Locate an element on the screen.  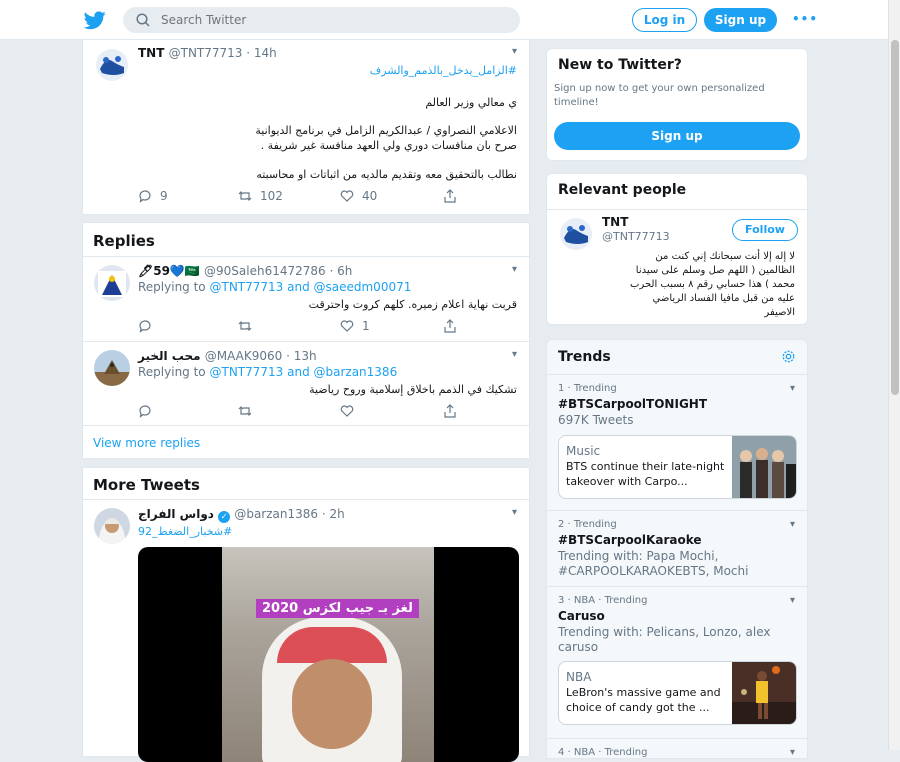
view-more-replies-link: View more replies is located at coordinates (146, 443).